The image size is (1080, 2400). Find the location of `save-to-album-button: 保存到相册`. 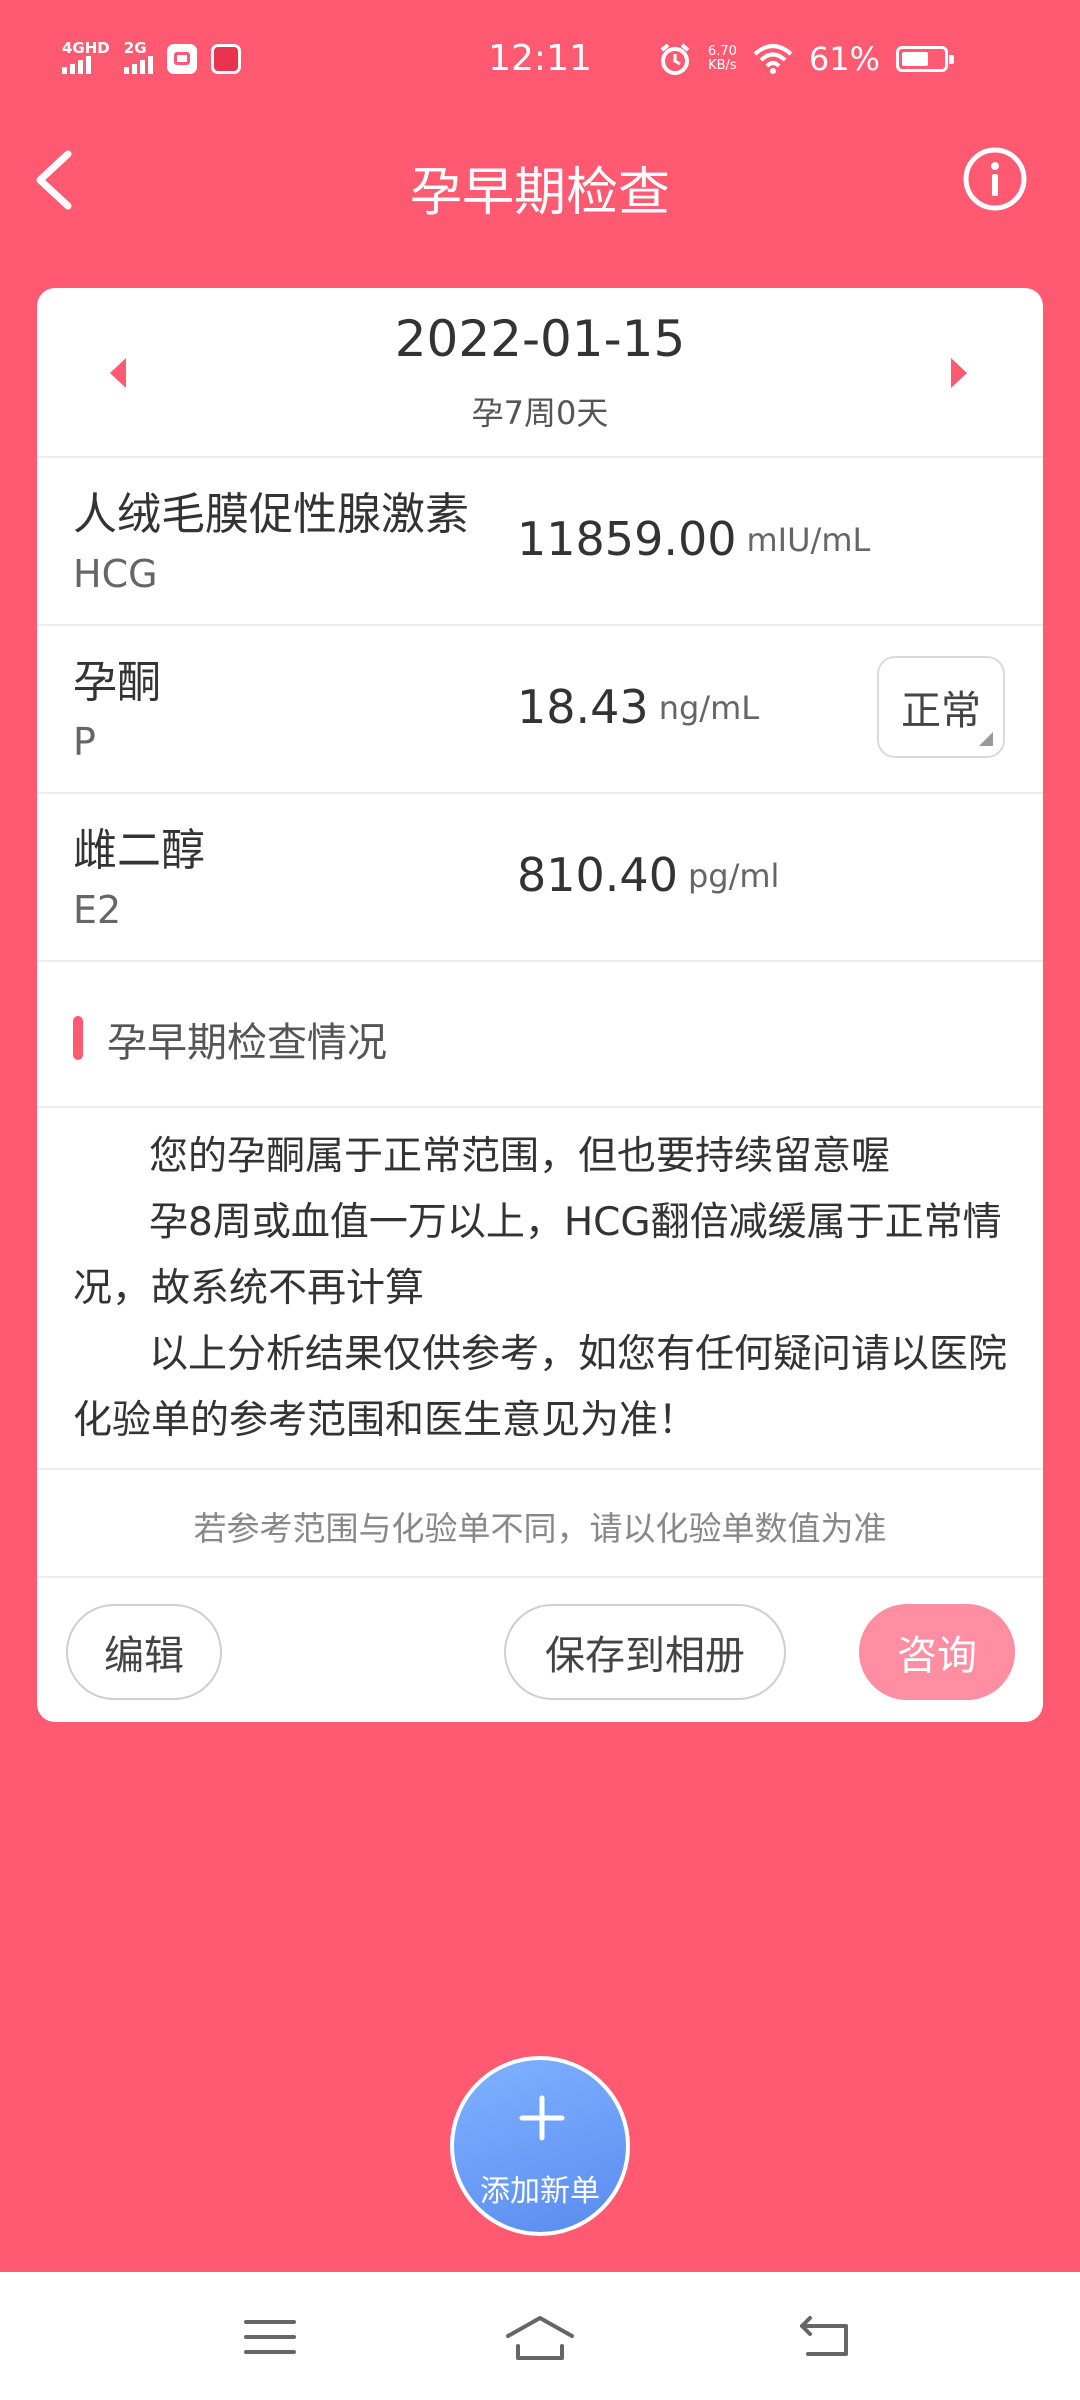

save-to-album-button: 保存到相册 is located at coordinates (645, 1652).